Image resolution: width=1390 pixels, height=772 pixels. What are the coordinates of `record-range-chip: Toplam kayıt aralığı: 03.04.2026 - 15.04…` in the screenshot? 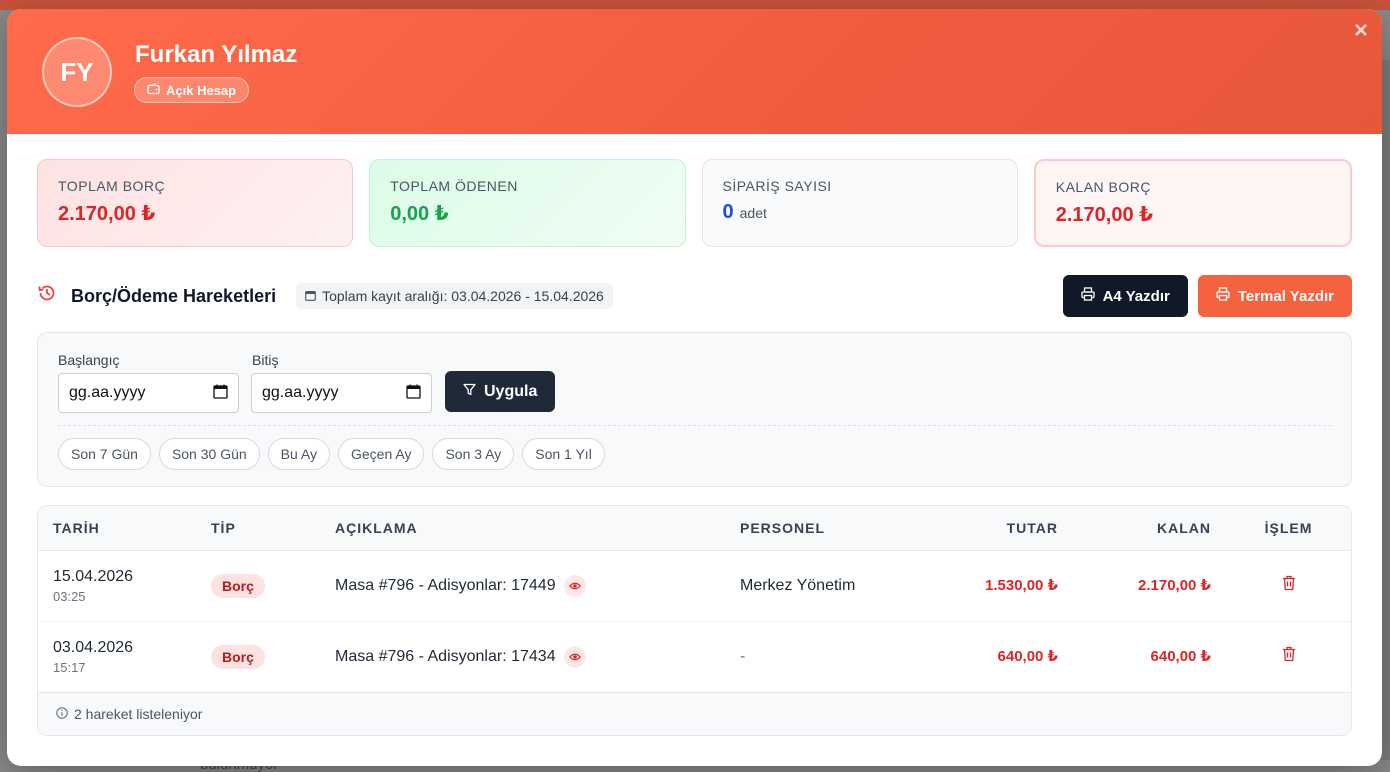 It's located at (454, 296).